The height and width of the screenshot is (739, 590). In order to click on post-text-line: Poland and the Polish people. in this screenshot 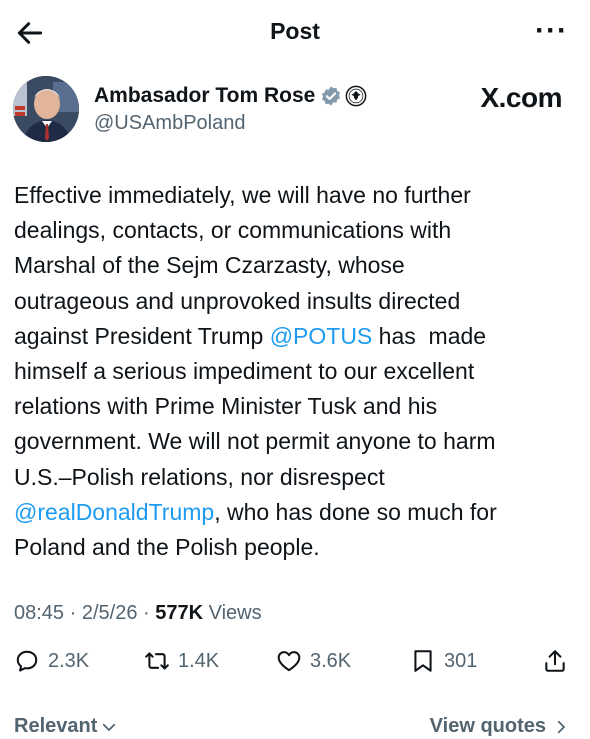, I will do `click(296, 547)`.